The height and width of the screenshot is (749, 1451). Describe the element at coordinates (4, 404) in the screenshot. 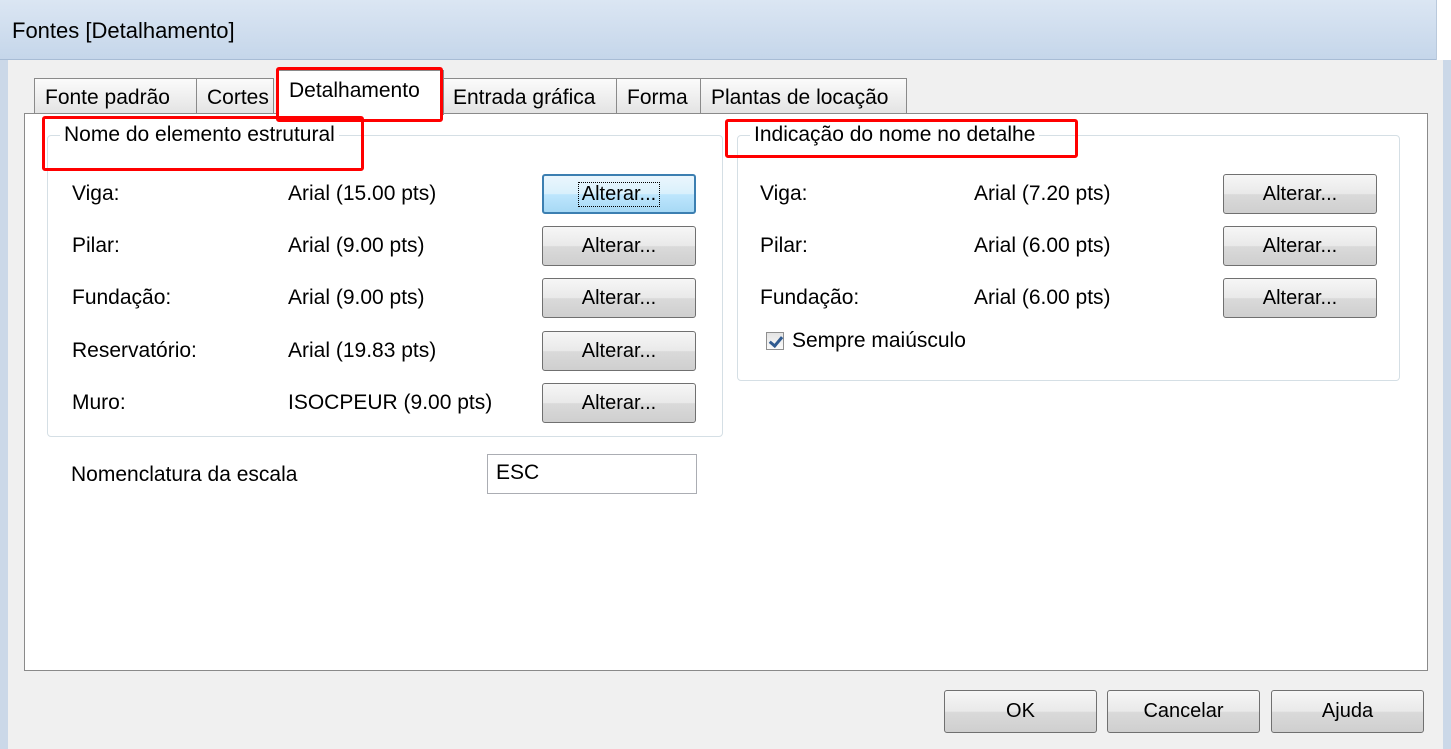

I see `window-frame-left` at that location.